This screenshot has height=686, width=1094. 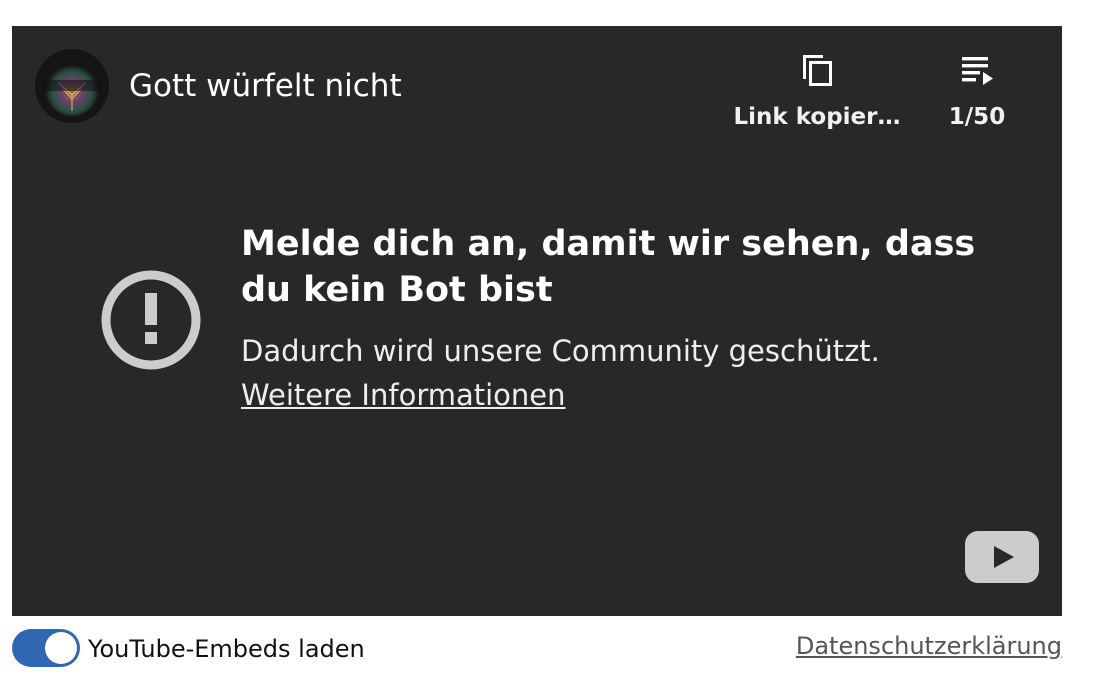 What do you see at coordinates (265, 86) in the screenshot?
I see `video-title: Gott würfelt nicht` at bounding box center [265, 86].